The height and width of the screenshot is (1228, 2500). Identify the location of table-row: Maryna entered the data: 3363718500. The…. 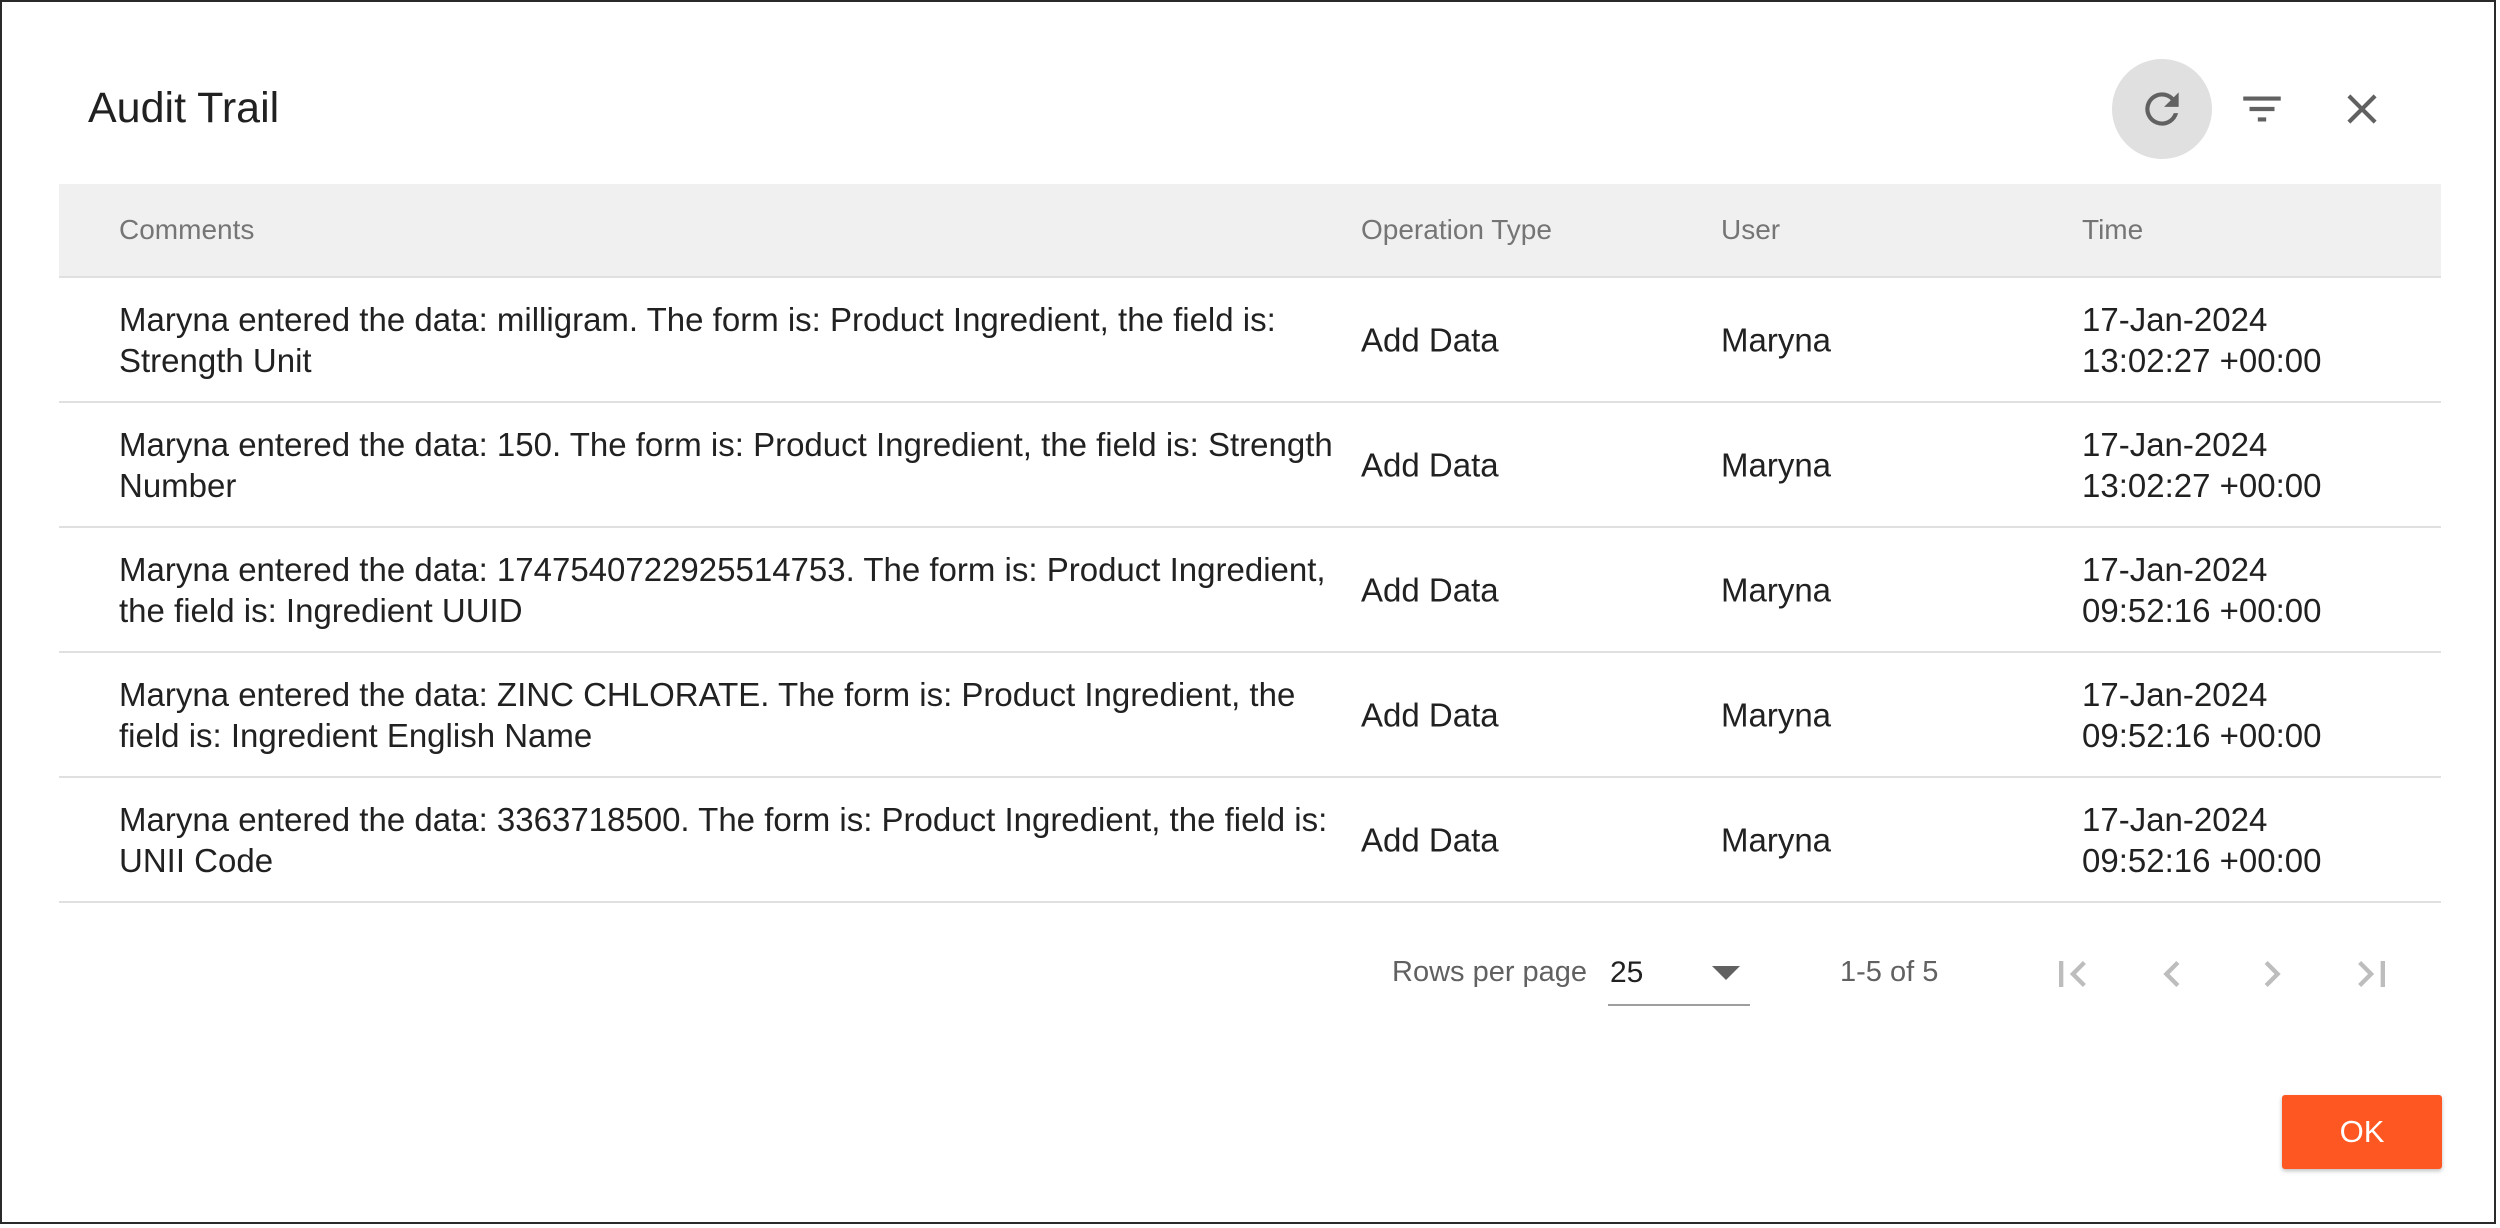
(1250, 840).